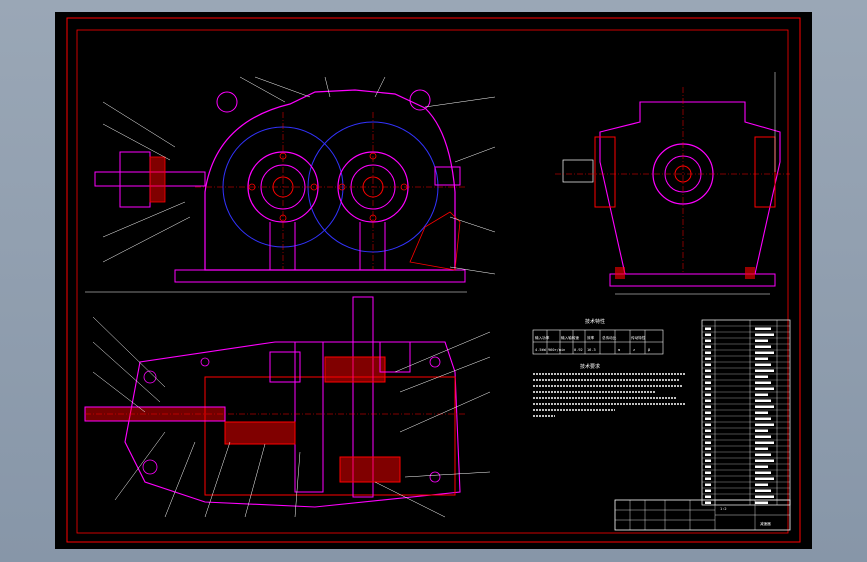  I want to click on table-value-7: β, so click(649, 350).